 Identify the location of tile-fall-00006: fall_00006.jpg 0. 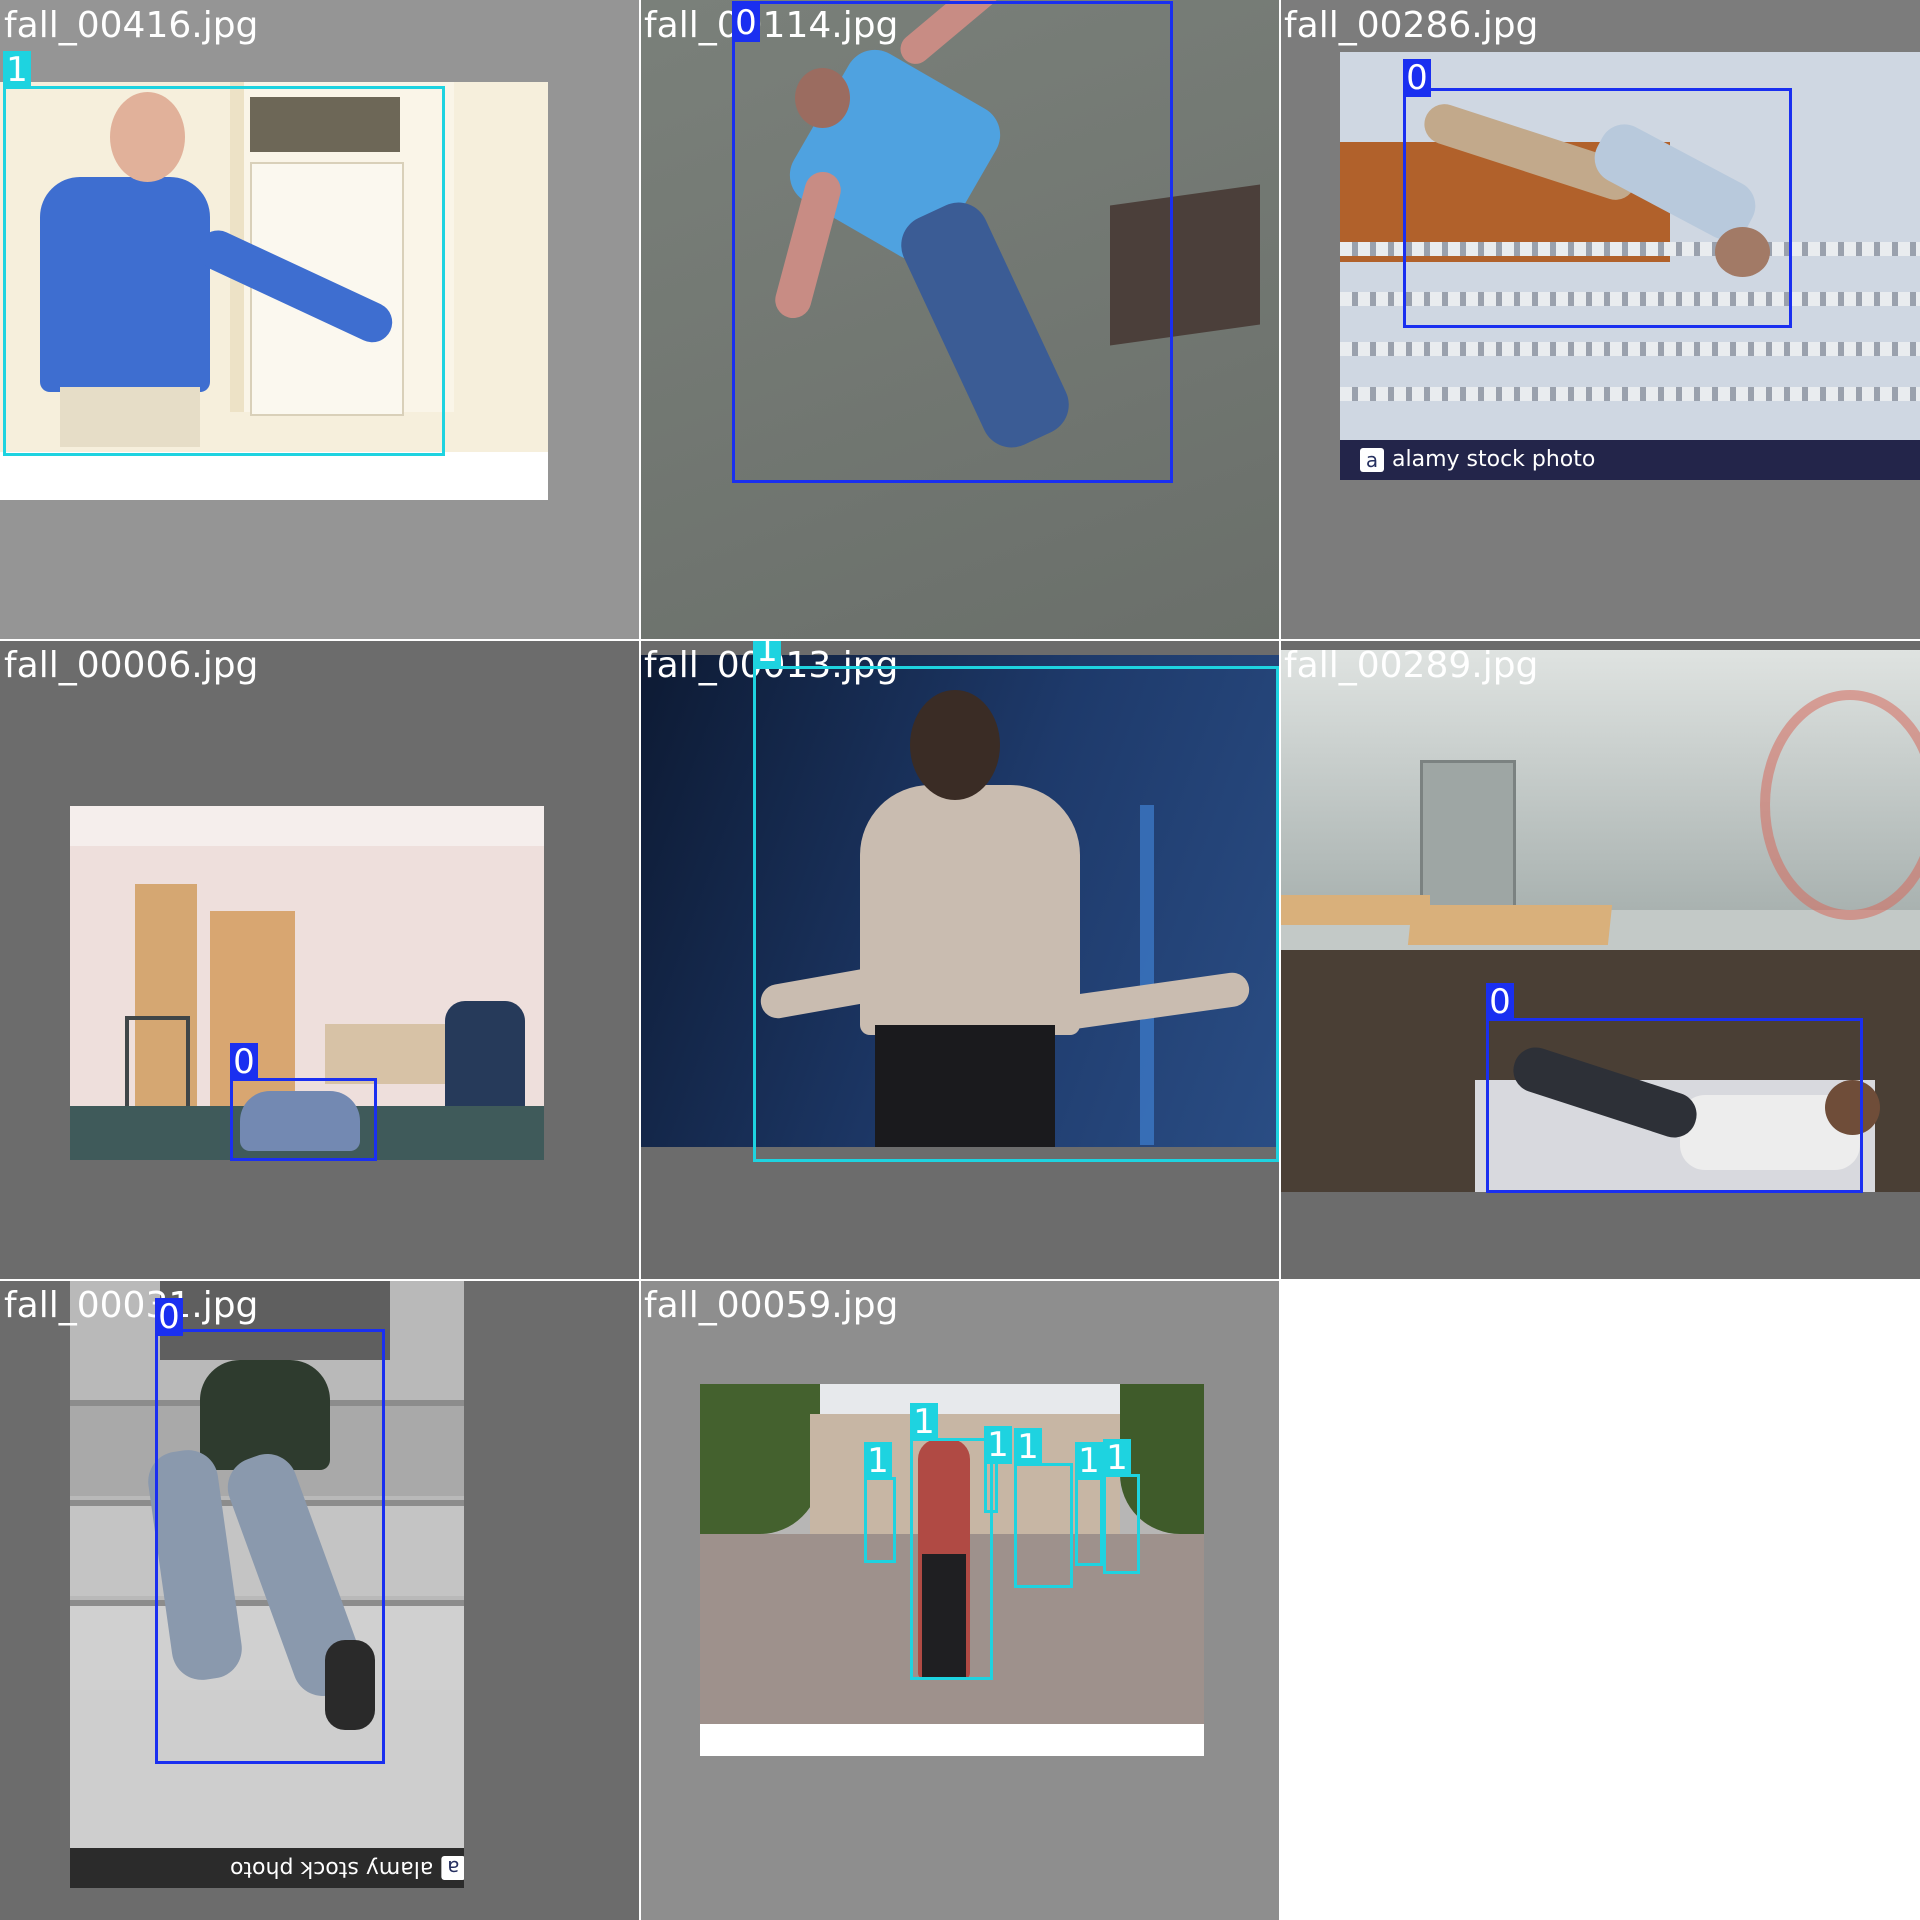
(320, 960).